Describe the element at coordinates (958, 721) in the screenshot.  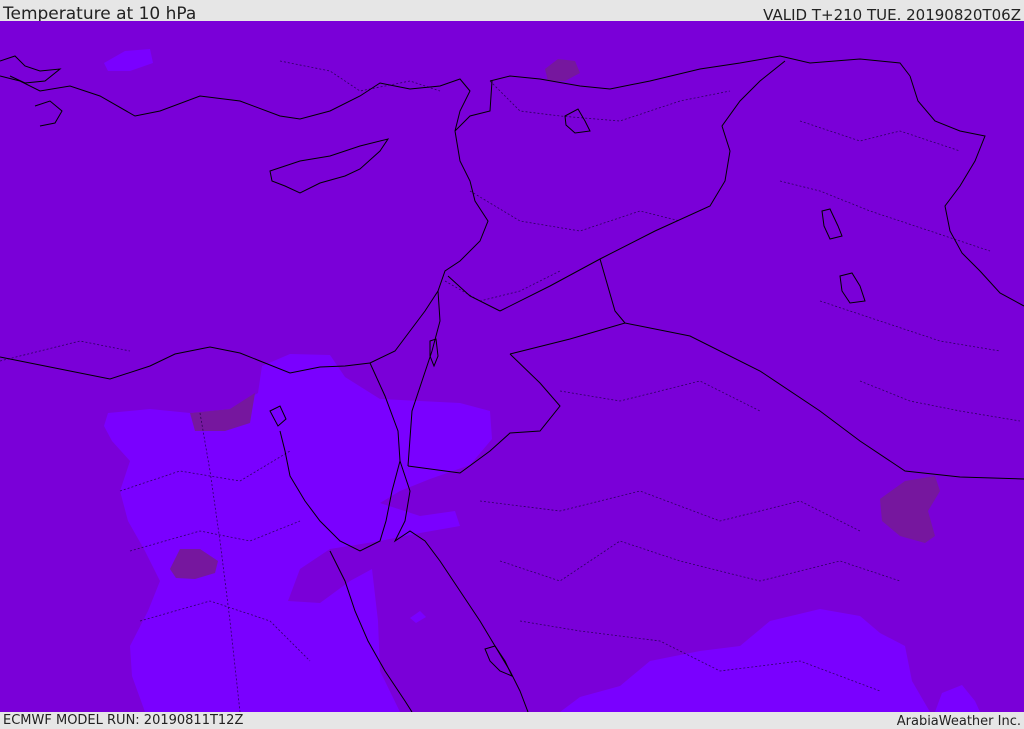
I see `credit-label: ArabiaWeather Inc.` at that location.